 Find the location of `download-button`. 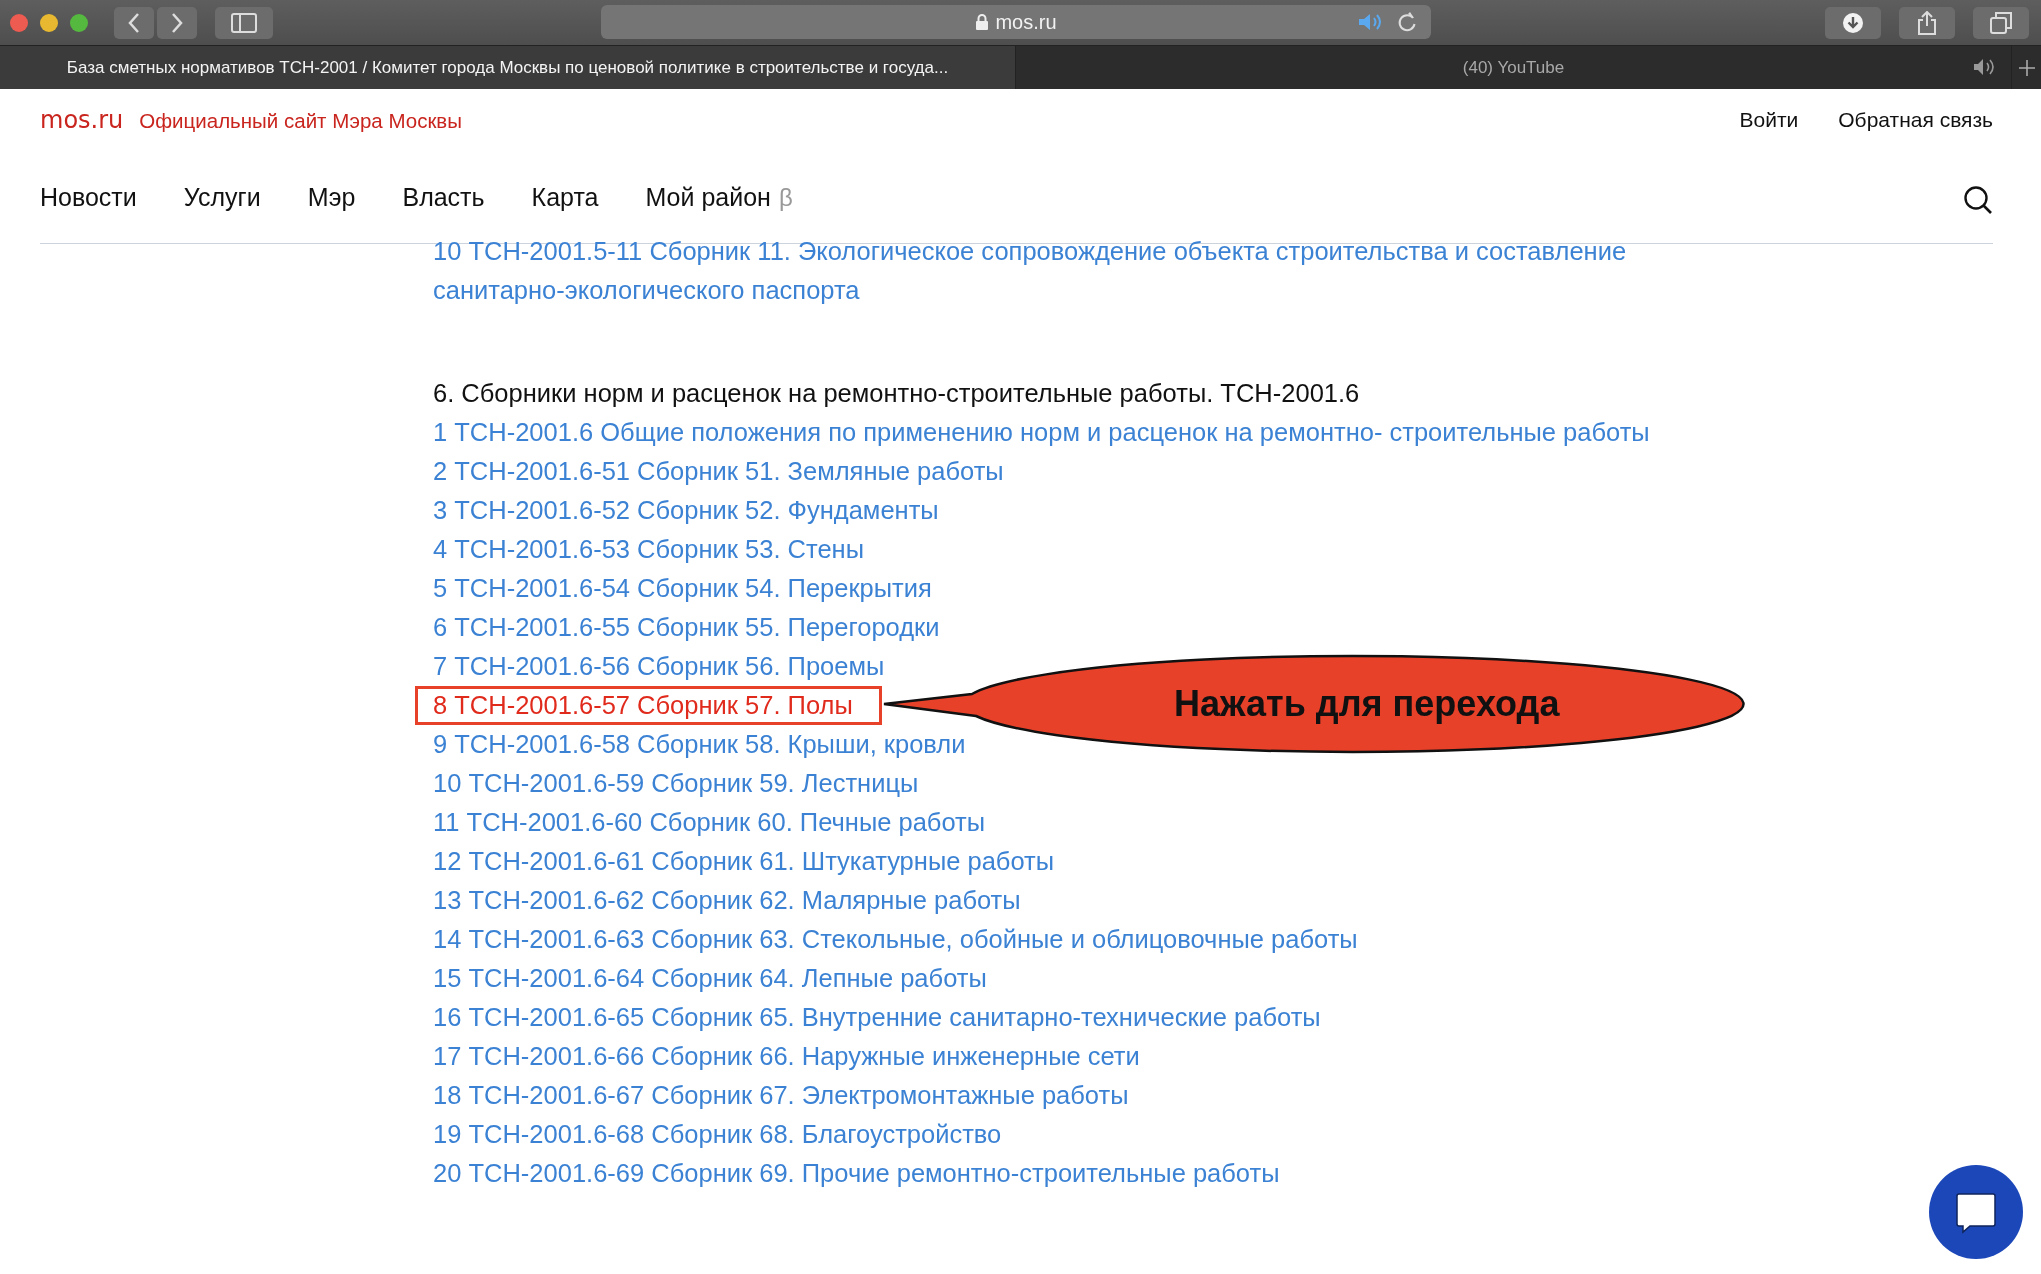

download-button is located at coordinates (1853, 22).